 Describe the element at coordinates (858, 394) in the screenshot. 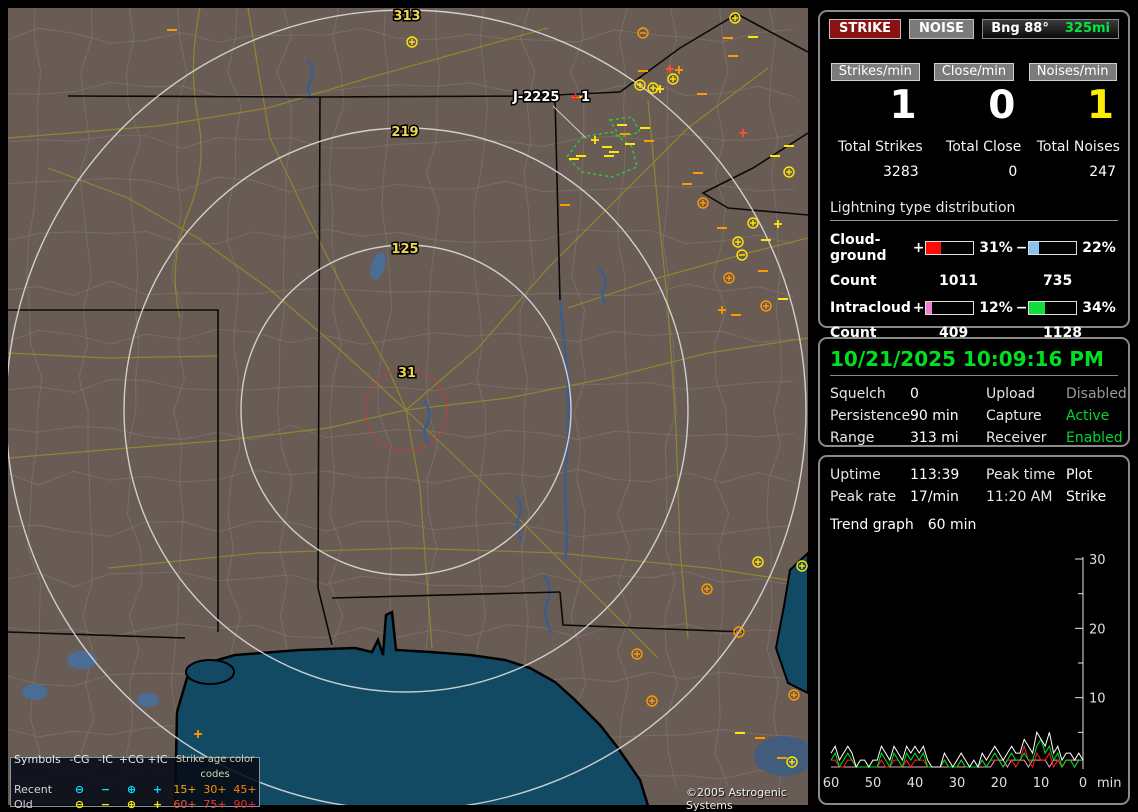

I see `status-label: Squelch` at that location.